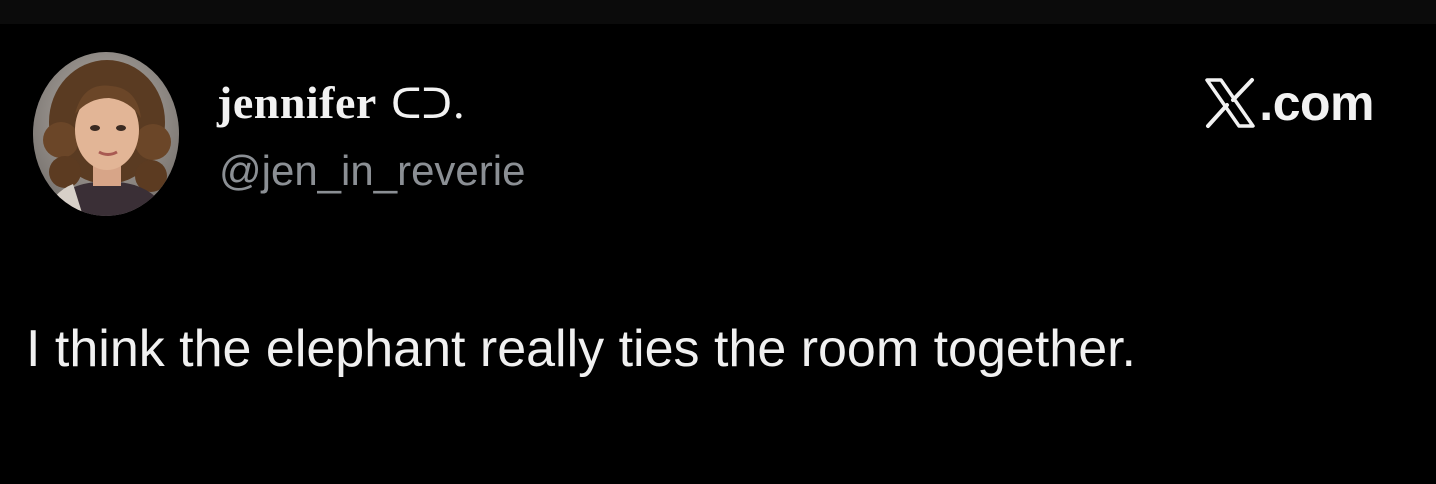 This screenshot has width=1436, height=484. I want to click on top-strip, so click(718, 12).